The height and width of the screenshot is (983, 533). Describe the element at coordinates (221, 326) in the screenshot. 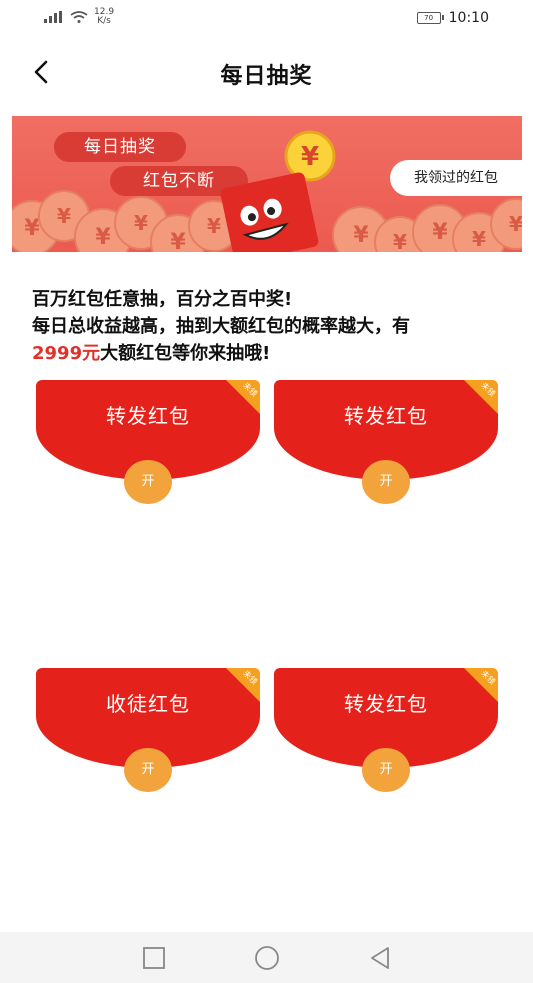

I see `promo-line-2: 每日总收益越高，抽到大额红包的概率越大，有` at that location.